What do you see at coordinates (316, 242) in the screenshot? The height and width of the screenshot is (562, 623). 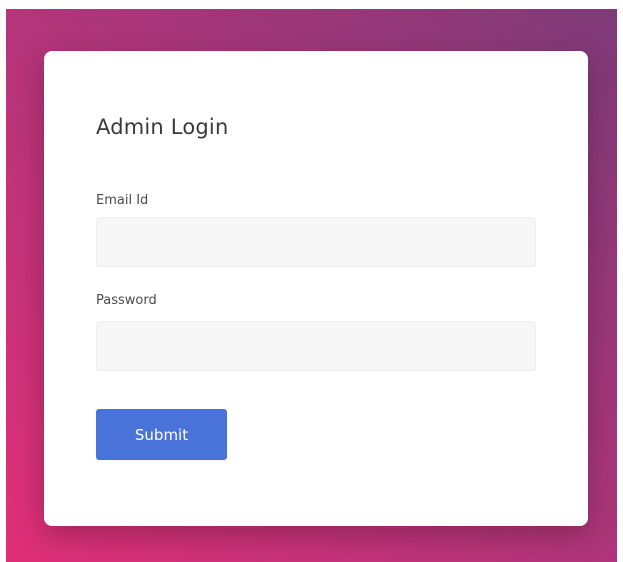 I see `email-field` at bounding box center [316, 242].